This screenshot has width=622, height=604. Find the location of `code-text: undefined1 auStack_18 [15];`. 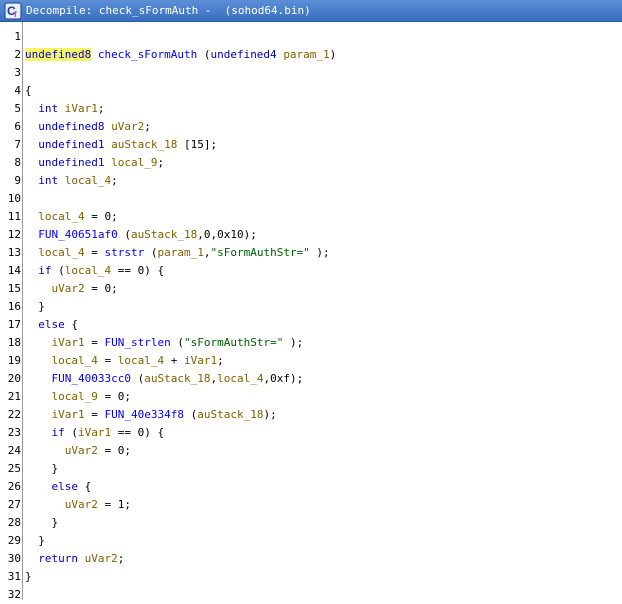

code-text: undefined1 auStack_18 [15]; is located at coordinates (121, 145).